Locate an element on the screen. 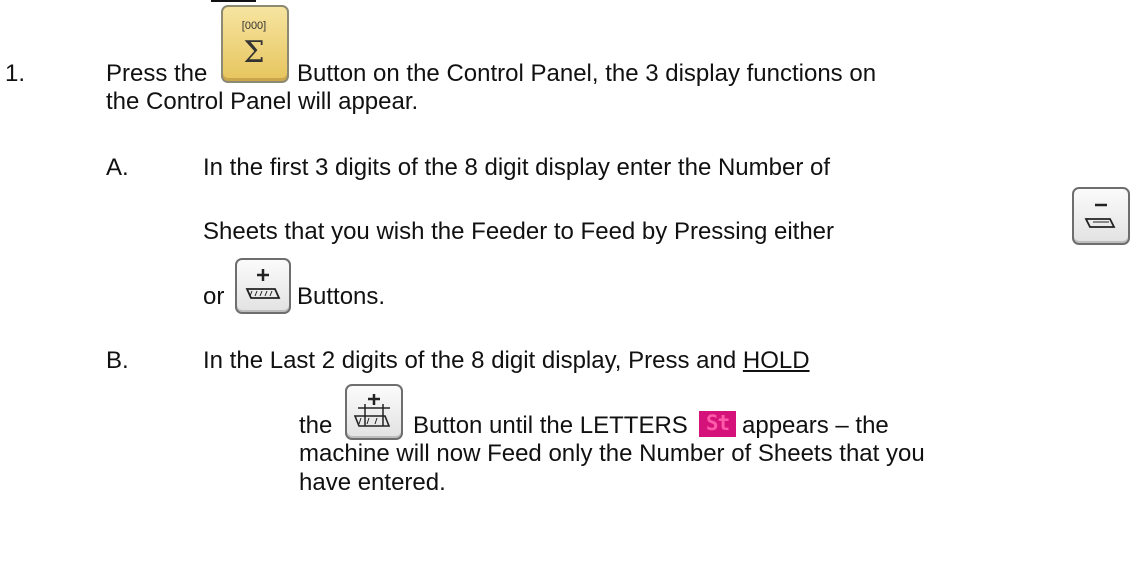 Image resolution: width=1138 pixels, height=583 pixels. substep-b-hold-emphasis: HOLD is located at coordinates (776, 360).